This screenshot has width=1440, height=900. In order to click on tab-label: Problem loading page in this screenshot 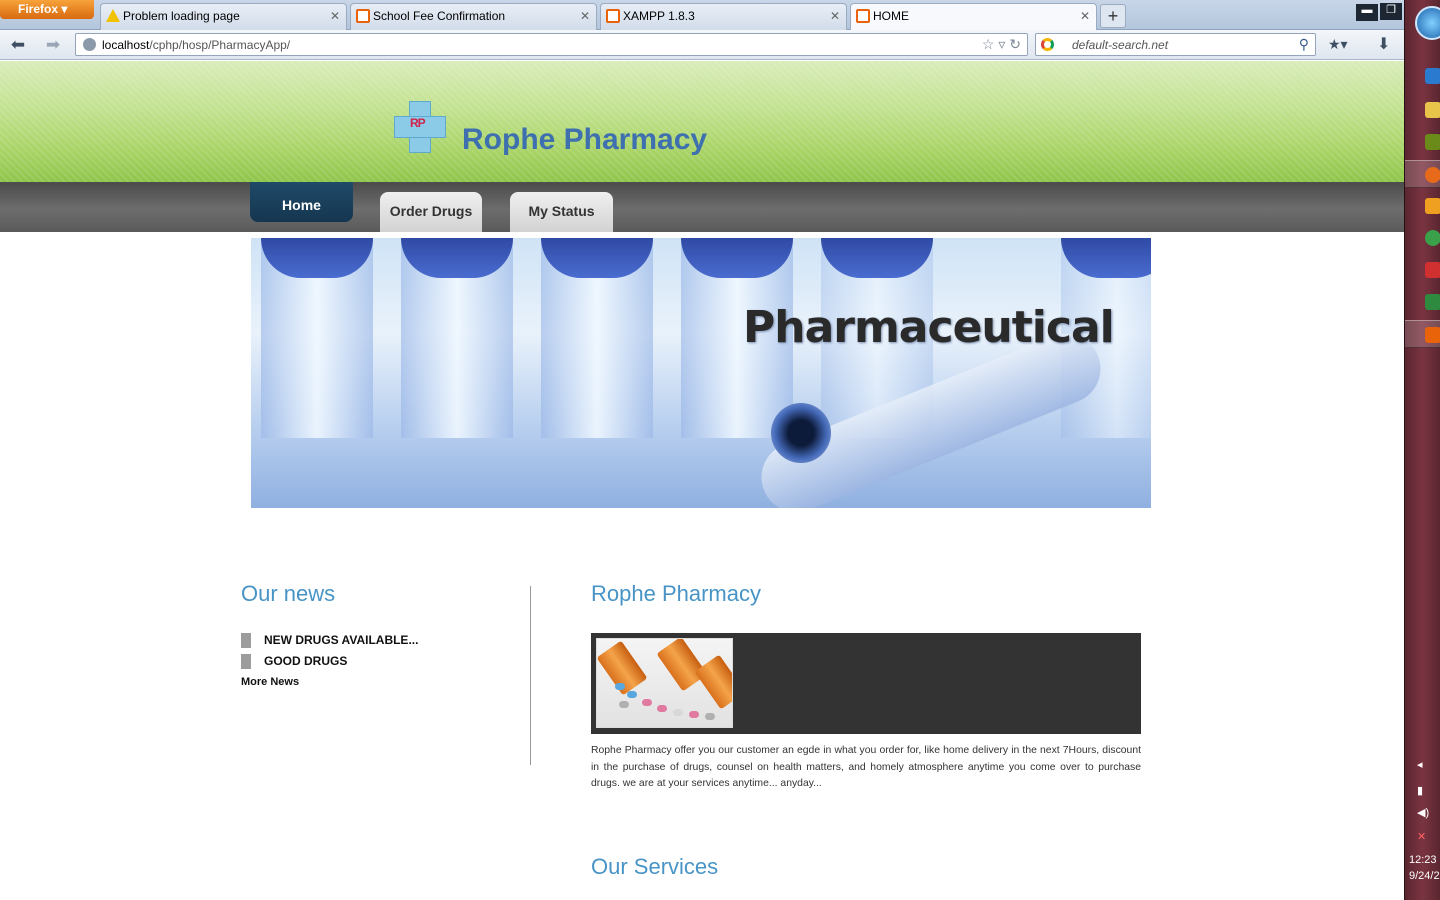, I will do `click(181, 16)`.